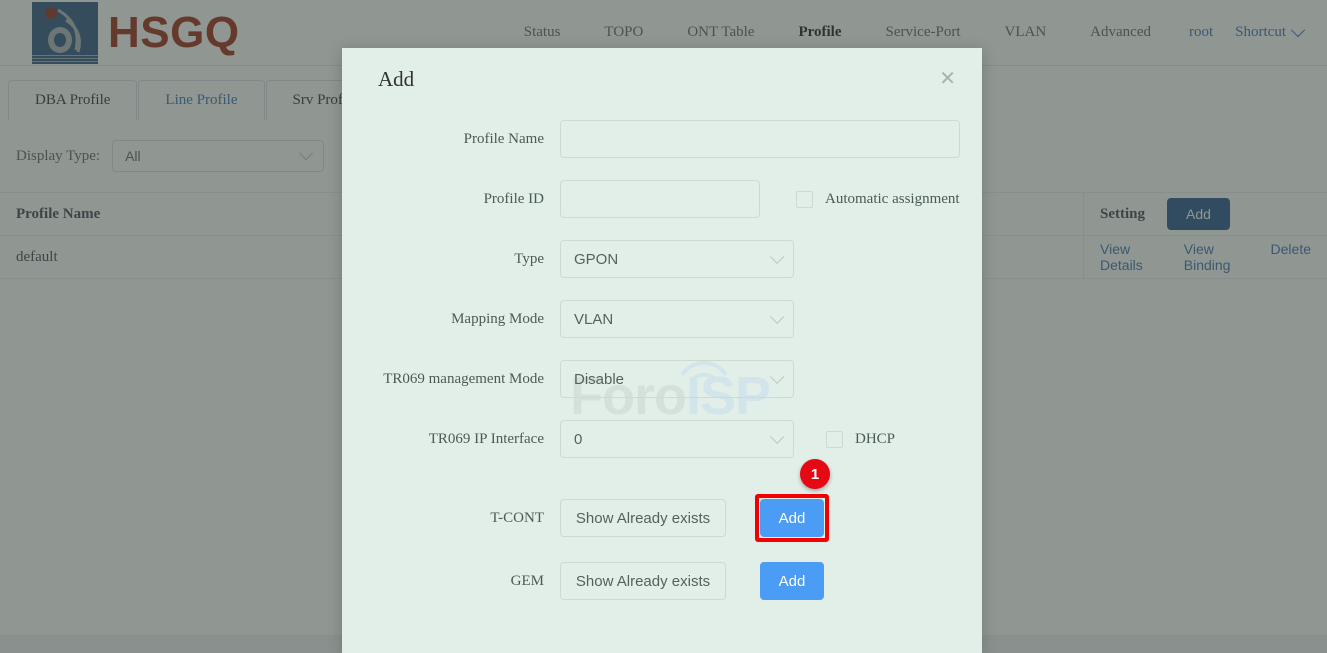 The image size is (1327, 653). What do you see at coordinates (594, 319) in the screenshot?
I see `mapping-mode-value: VLAN` at bounding box center [594, 319].